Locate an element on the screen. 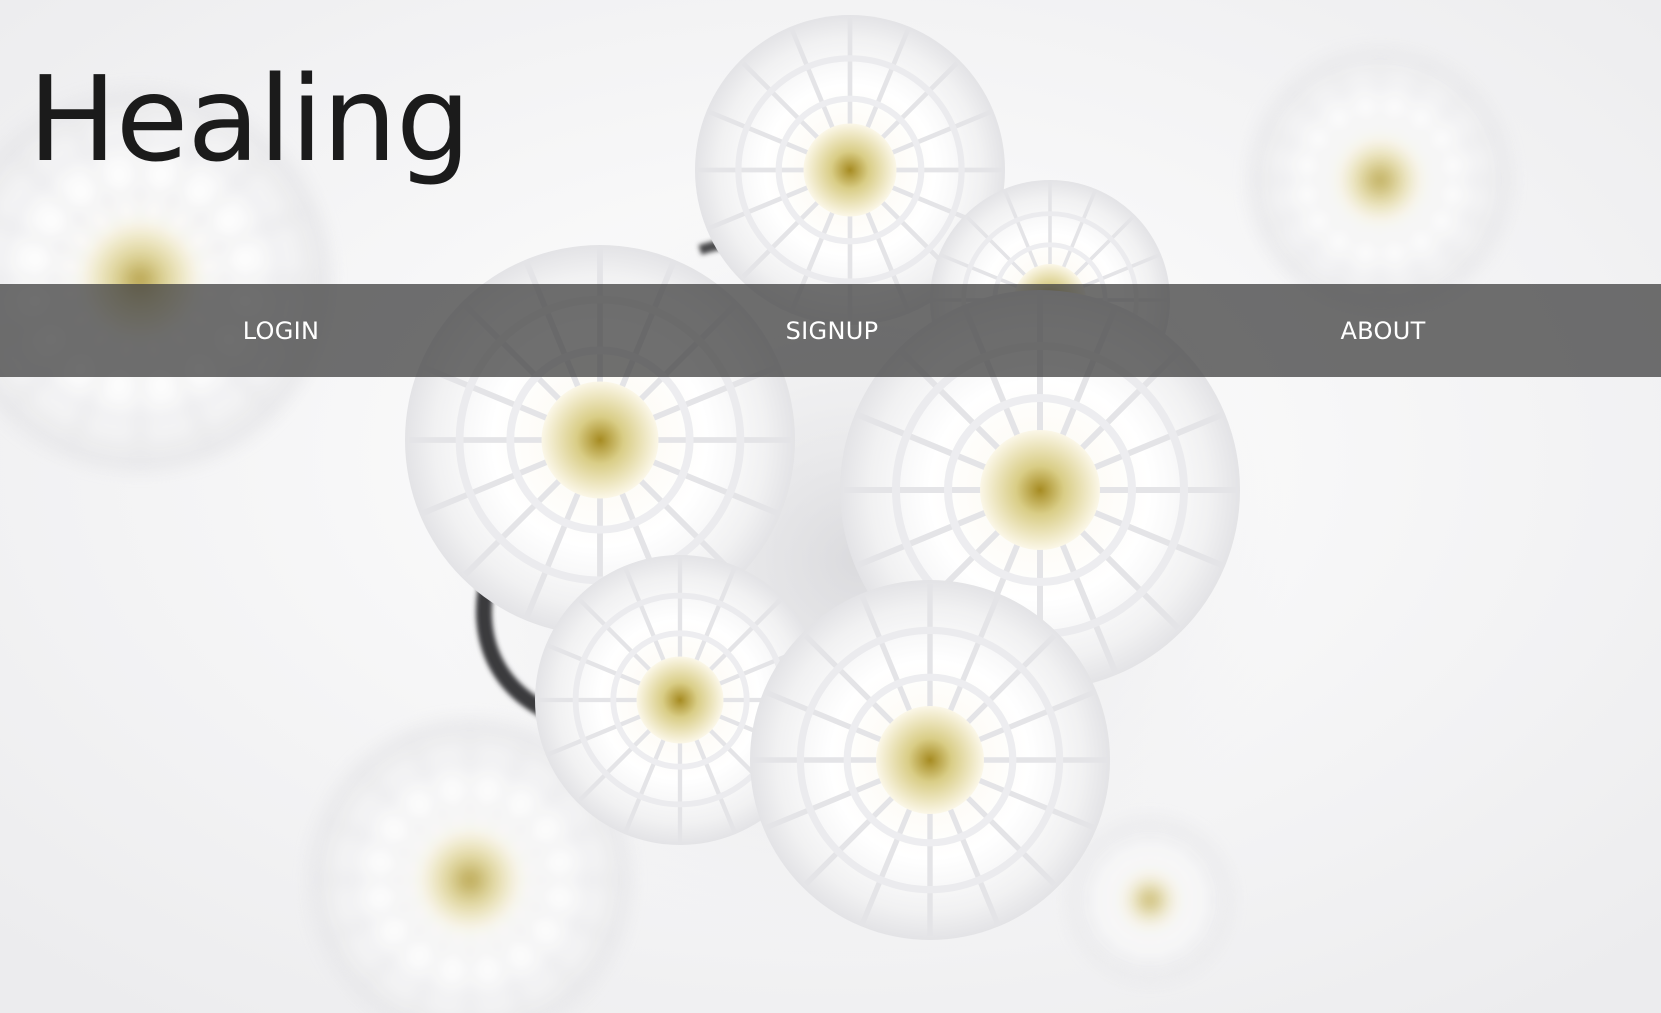  nav-login-link: LOGIN is located at coordinates (281, 330).